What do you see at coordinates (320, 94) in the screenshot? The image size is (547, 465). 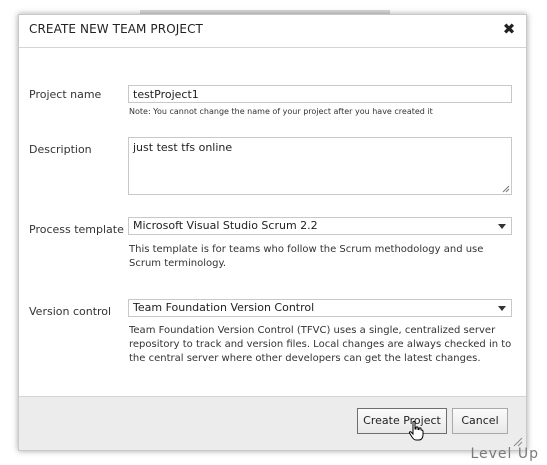 I see `project-name-input` at bounding box center [320, 94].